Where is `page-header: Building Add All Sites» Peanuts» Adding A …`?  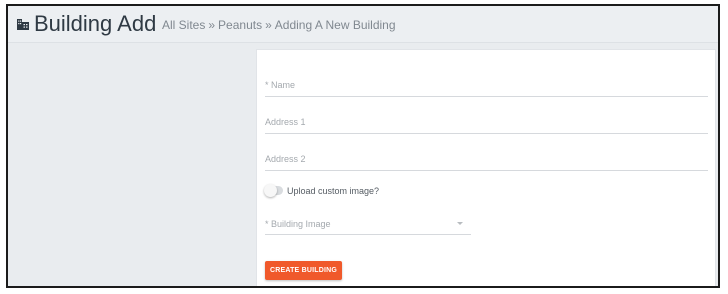 page-header: Building Add All Sites» Peanuts» Adding A … is located at coordinates (363, 24).